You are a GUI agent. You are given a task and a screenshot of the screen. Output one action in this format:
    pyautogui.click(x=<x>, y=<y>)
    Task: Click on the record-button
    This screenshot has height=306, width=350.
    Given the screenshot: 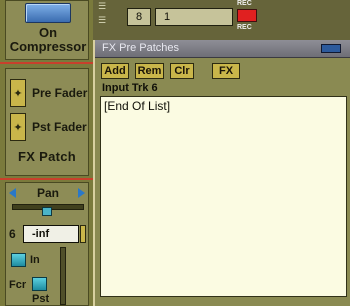 What is the action you would take?
    pyautogui.click(x=247, y=15)
    